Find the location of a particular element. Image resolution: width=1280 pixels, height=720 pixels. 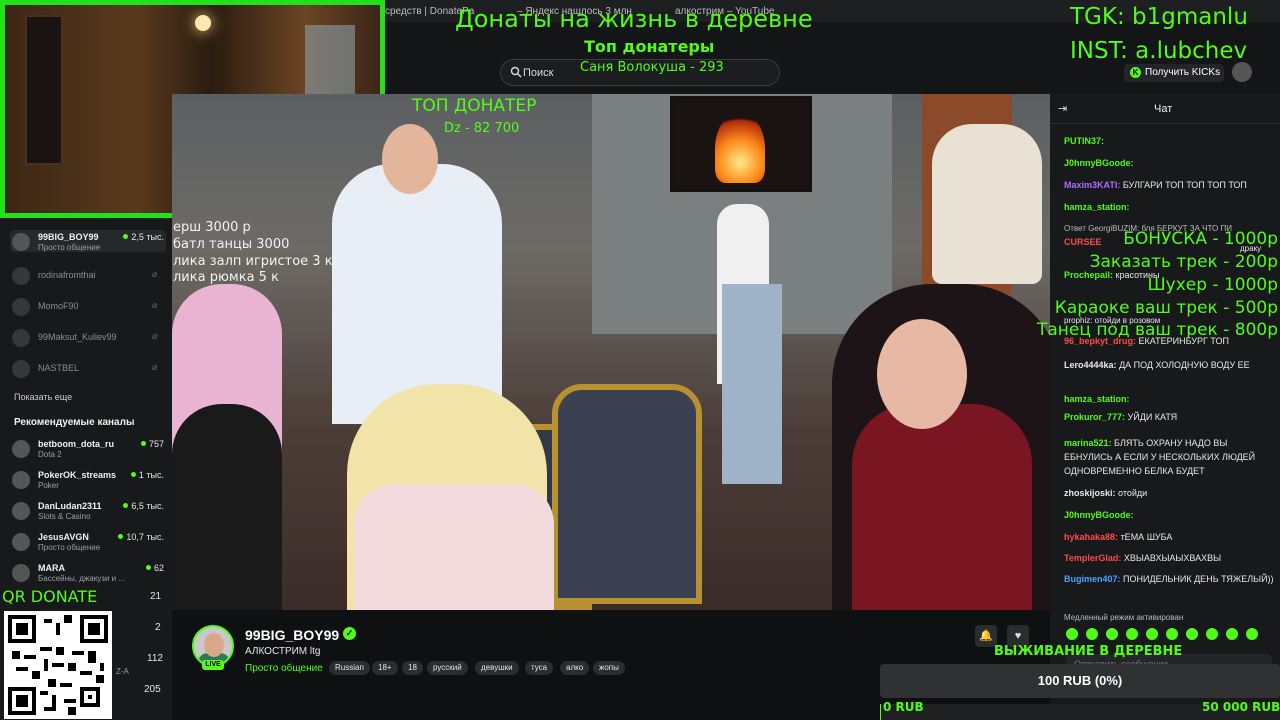

sort-label: Z-A is located at coordinates (122, 671).